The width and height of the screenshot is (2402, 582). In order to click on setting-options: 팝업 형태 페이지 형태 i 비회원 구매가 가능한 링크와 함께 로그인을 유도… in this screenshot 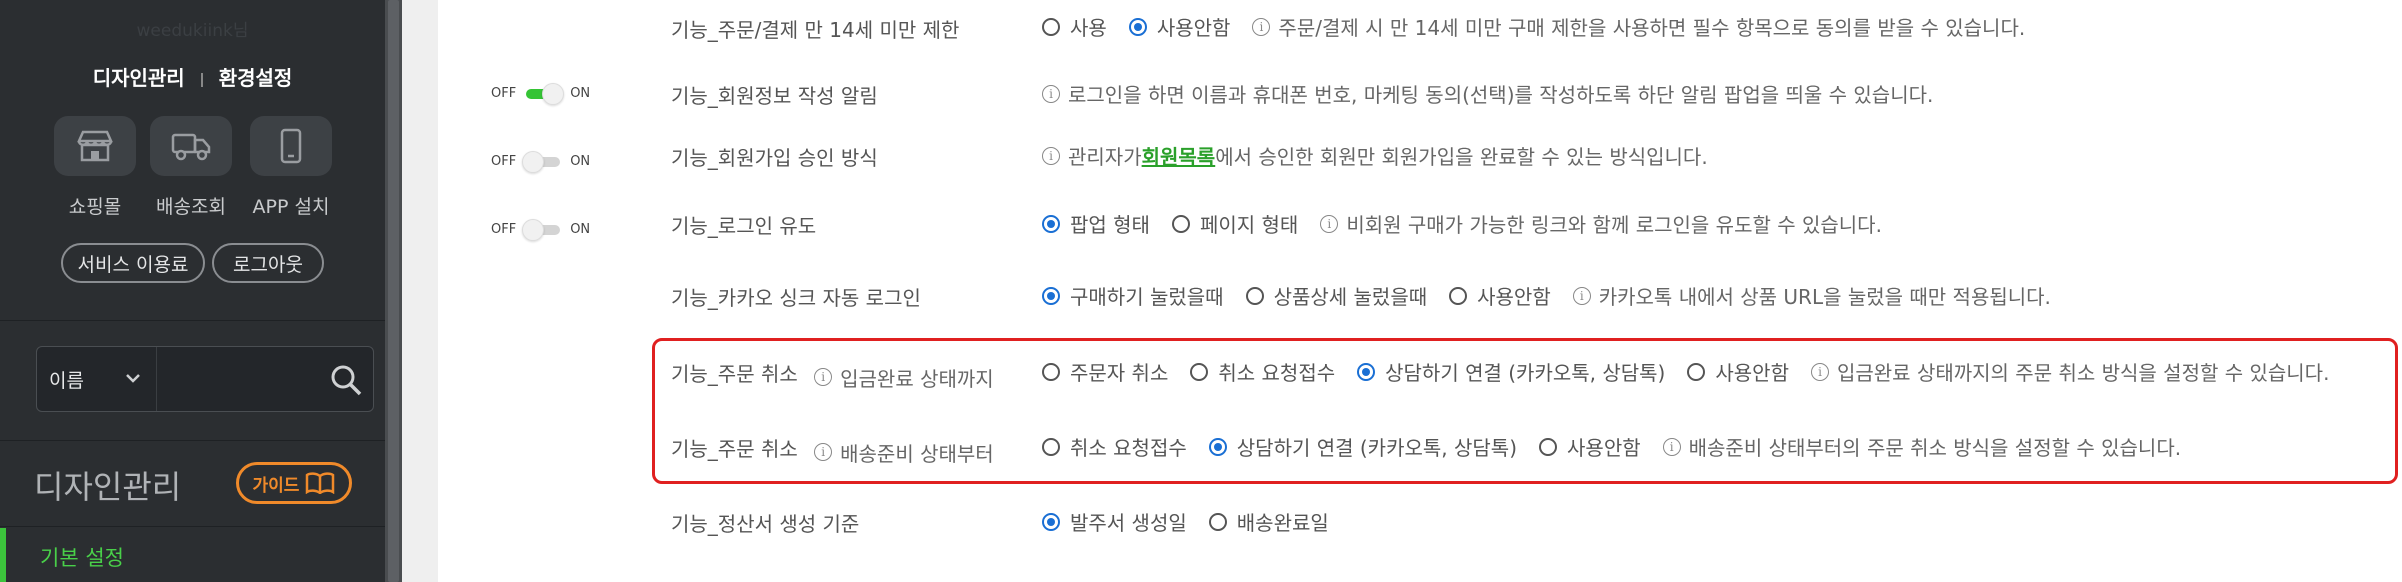, I will do `click(1462, 223)`.